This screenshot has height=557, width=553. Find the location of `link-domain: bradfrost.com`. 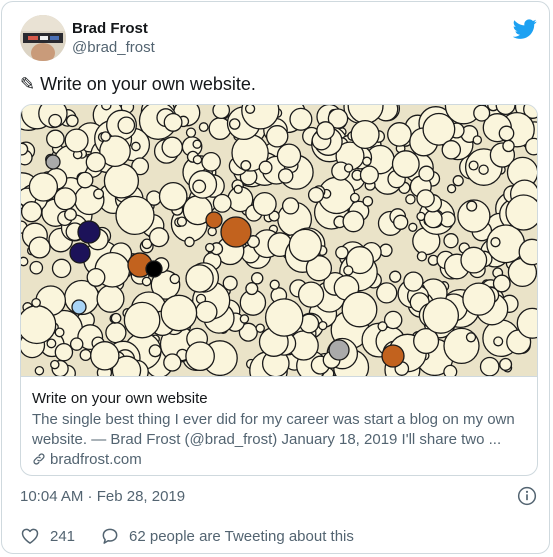

link-domain: bradfrost.com is located at coordinates (87, 459).